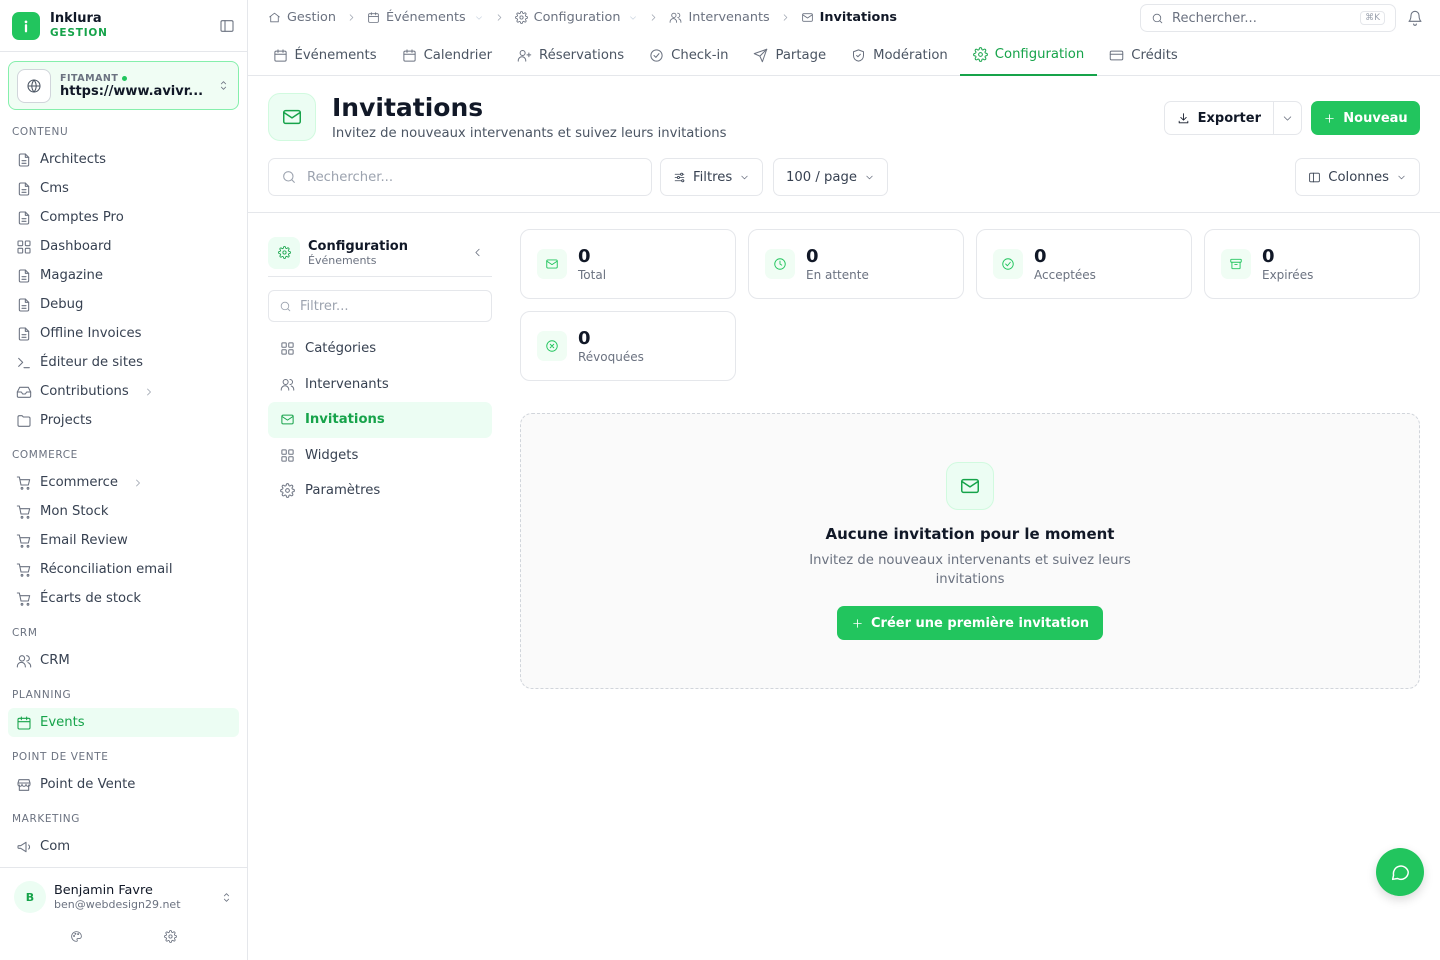 The height and width of the screenshot is (960, 1440). What do you see at coordinates (856, 264) in the screenshot?
I see `stat-card-en-attente: 0 En attente` at bounding box center [856, 264].